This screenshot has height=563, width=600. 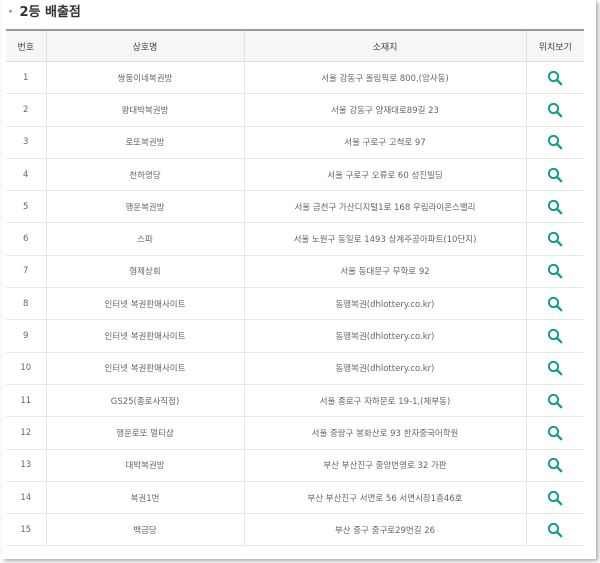 I want to click on table-row: 10 인터넷 복권판매사이트 동행복권(dhlottery.co.kr), so click(x=295, y=368).